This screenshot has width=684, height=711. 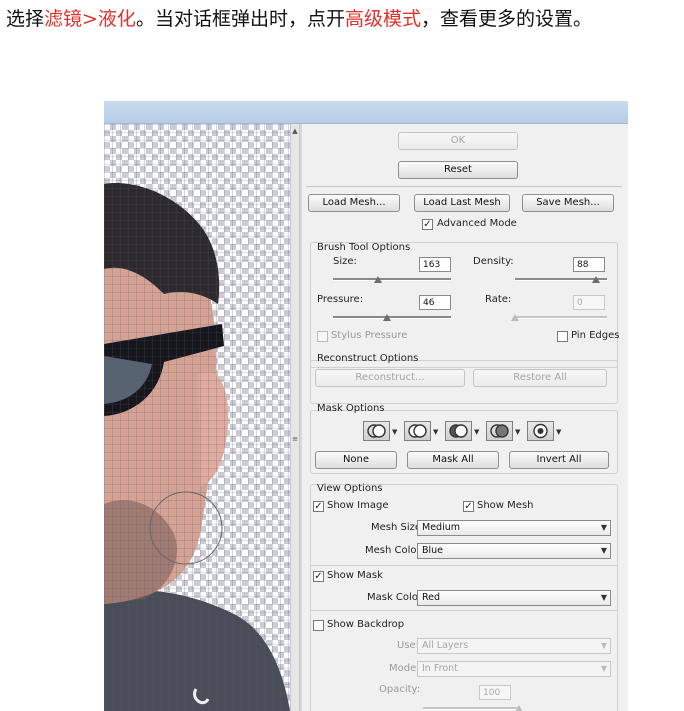 I want to click on size-slider-thumb, so click(x=377, y=279).